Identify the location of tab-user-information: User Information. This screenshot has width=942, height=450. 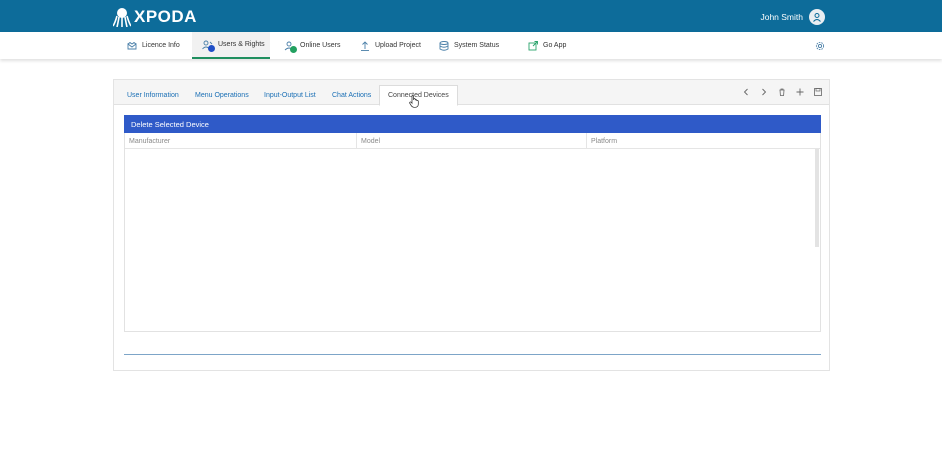
(153, 95).